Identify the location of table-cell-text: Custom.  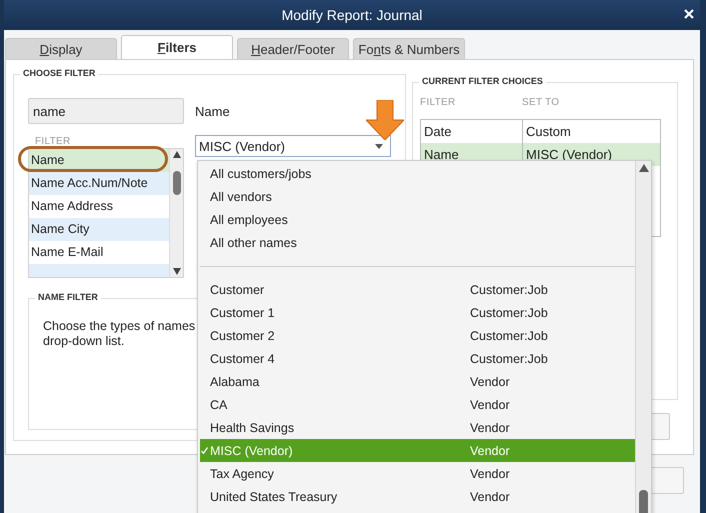
(548, 132).